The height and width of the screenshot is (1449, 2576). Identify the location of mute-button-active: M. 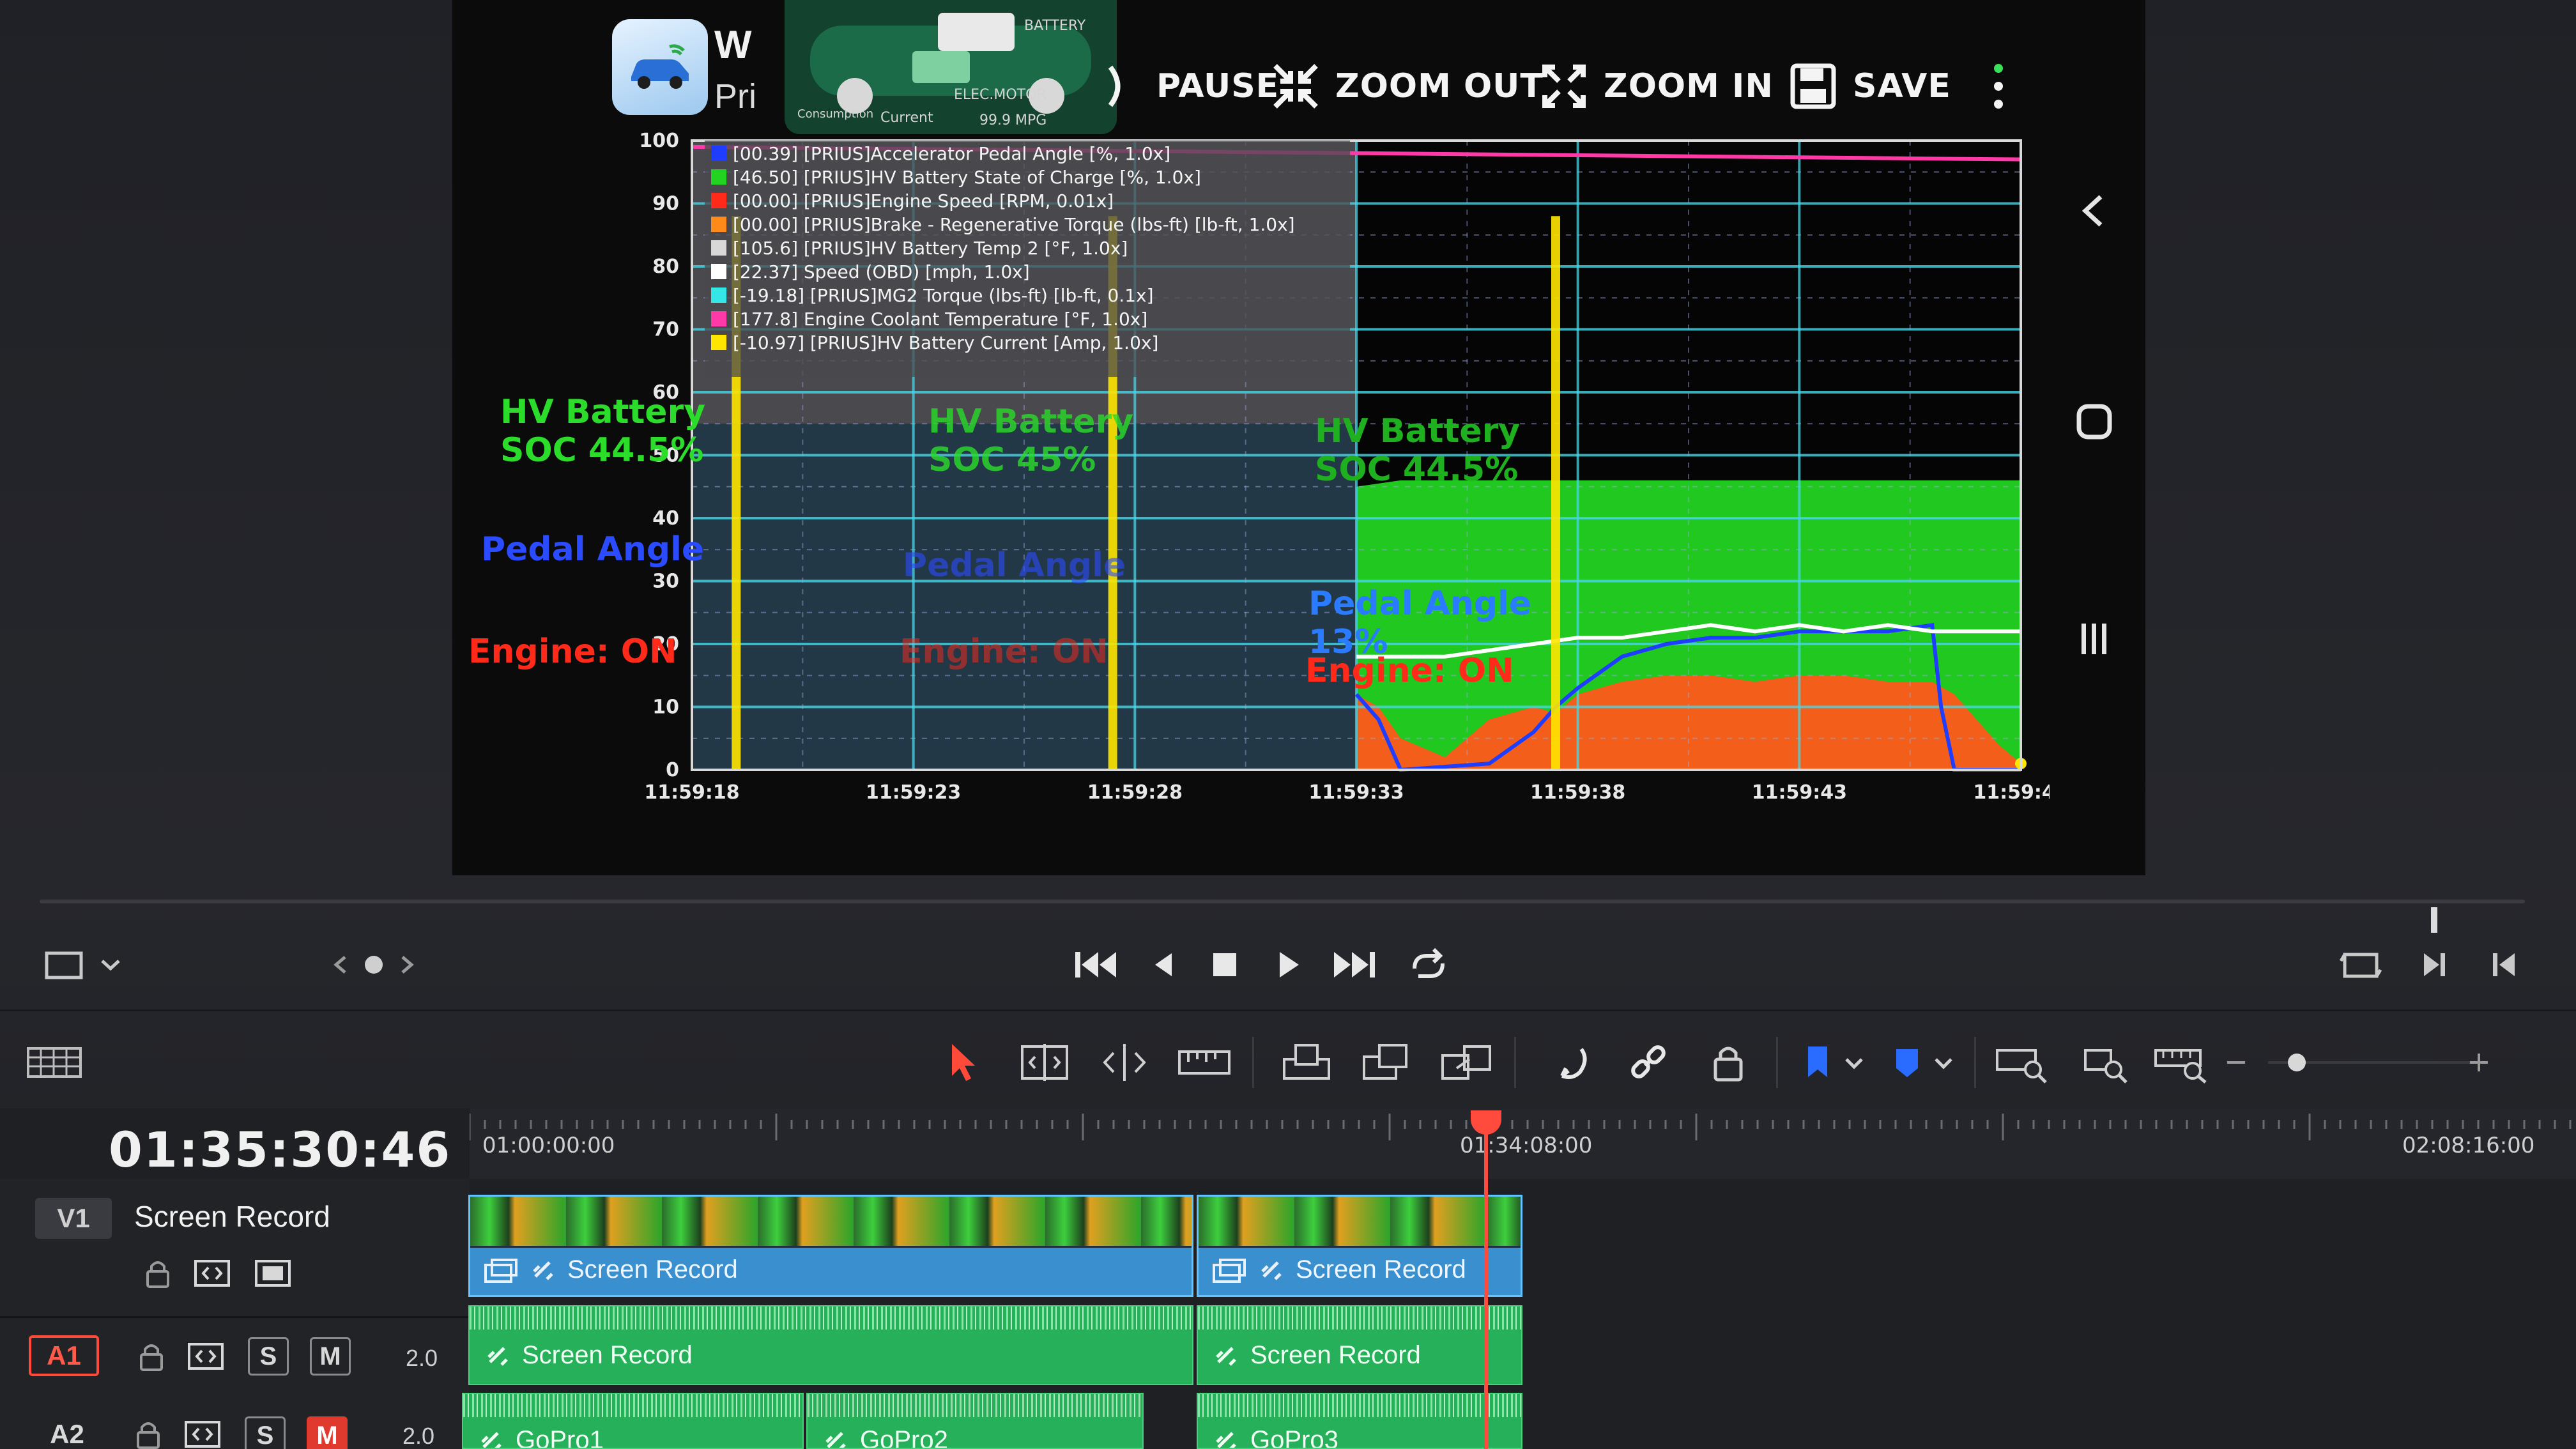
(327, 1432).